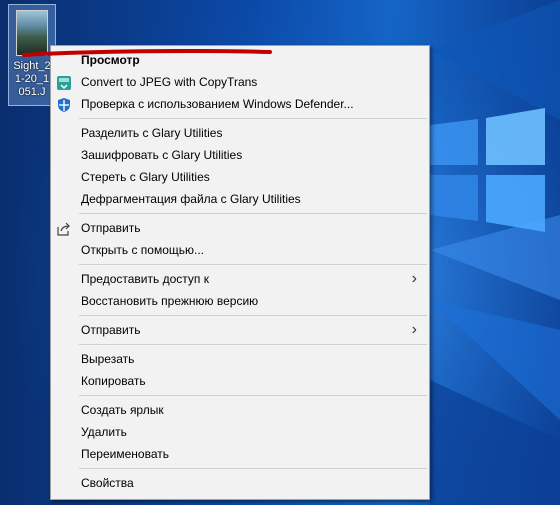 This screenshot has width=560, height=505. What do you see at coordinates (240, 410) in the screenshot?
I see `menu-item: Создать ярлык` at bounding box center [240, 410].